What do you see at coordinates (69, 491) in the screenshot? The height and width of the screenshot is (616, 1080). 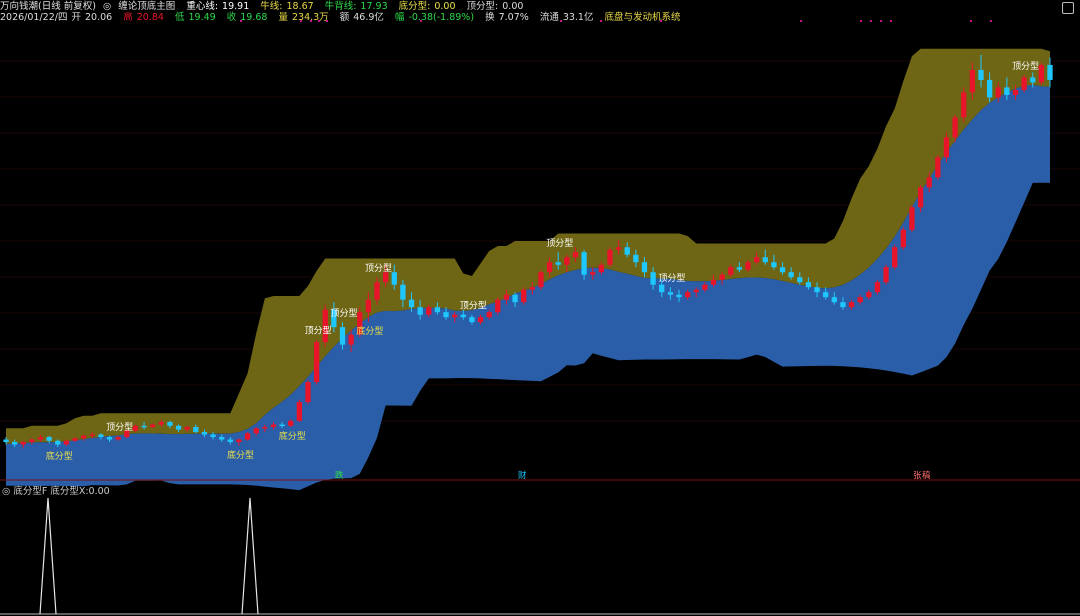 I see `sub-value-label: 底分型X:` at bounding box center [69, 491].